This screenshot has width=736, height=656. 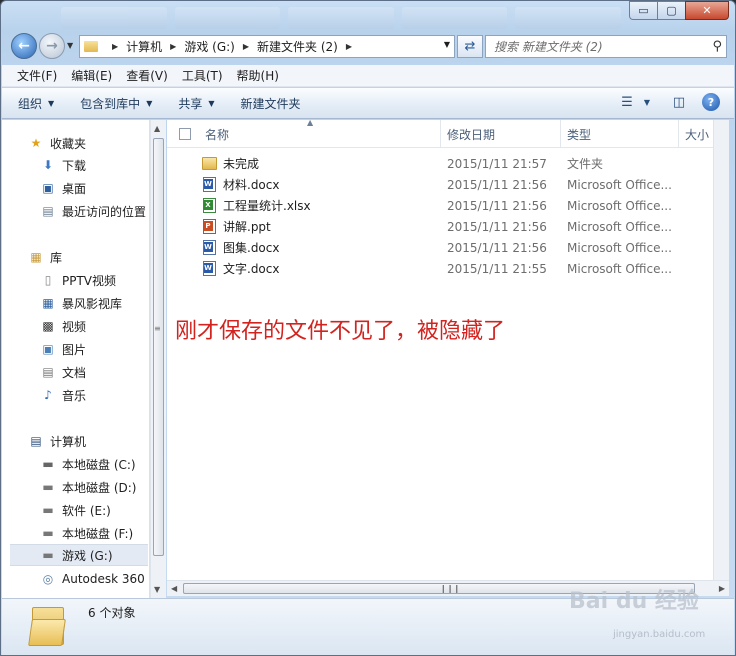 What do you see at coordinates (157, 328) in the screenshot?
I see `grip-icon: ≡` at bounding box center [157, 328].